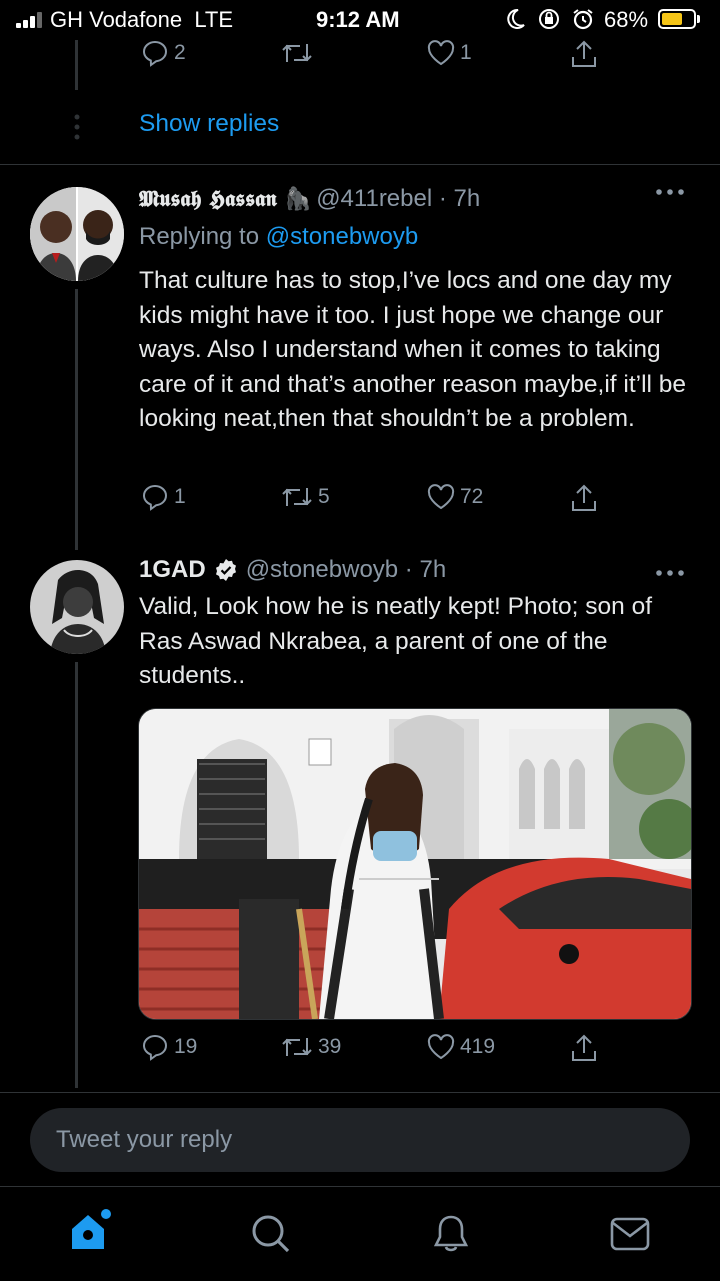  I want to click on retweet-button: 5, so click(305, 497).